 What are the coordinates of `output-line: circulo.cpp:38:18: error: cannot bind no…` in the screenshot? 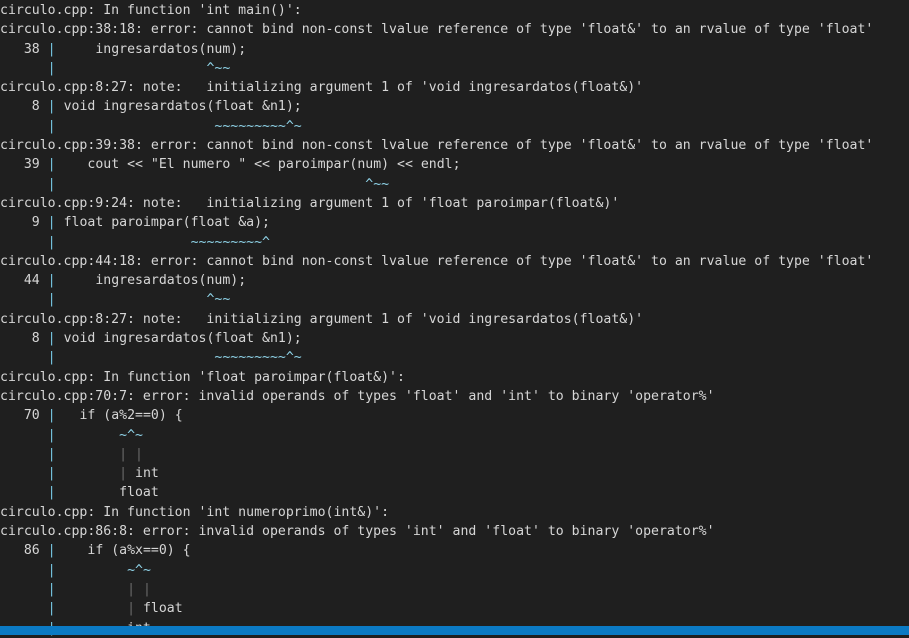 It's located at (437, 30).